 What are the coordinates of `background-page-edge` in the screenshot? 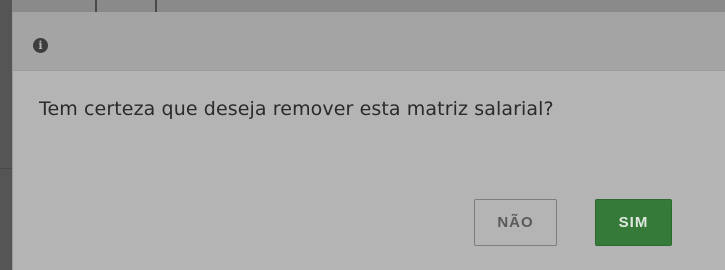 It's located at (6, 135).